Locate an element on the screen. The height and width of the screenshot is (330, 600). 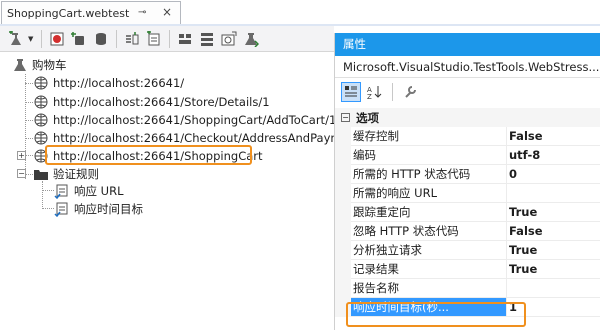
property-name: 缓存控制 is located at coordinates (429, 136).